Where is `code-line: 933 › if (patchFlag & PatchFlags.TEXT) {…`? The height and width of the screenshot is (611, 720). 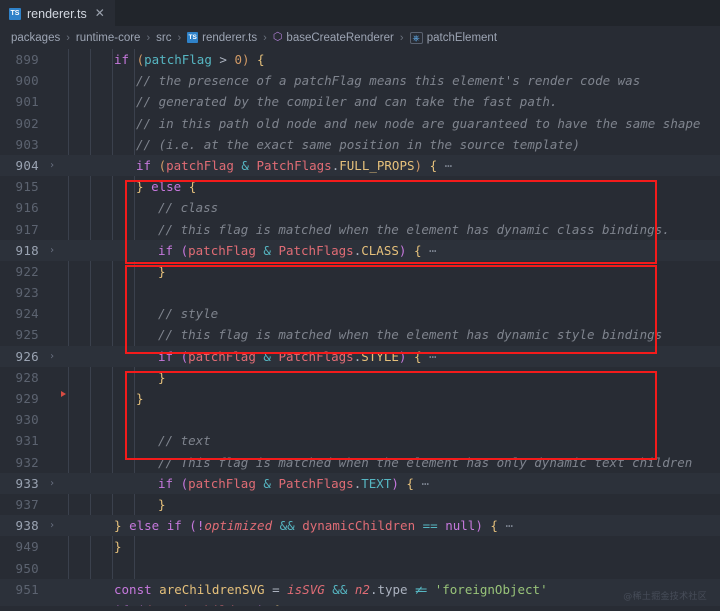 code-line: 933 › if (patchFlag & PatchFlags.TEXT) {… is located at coordinates (360, 483).